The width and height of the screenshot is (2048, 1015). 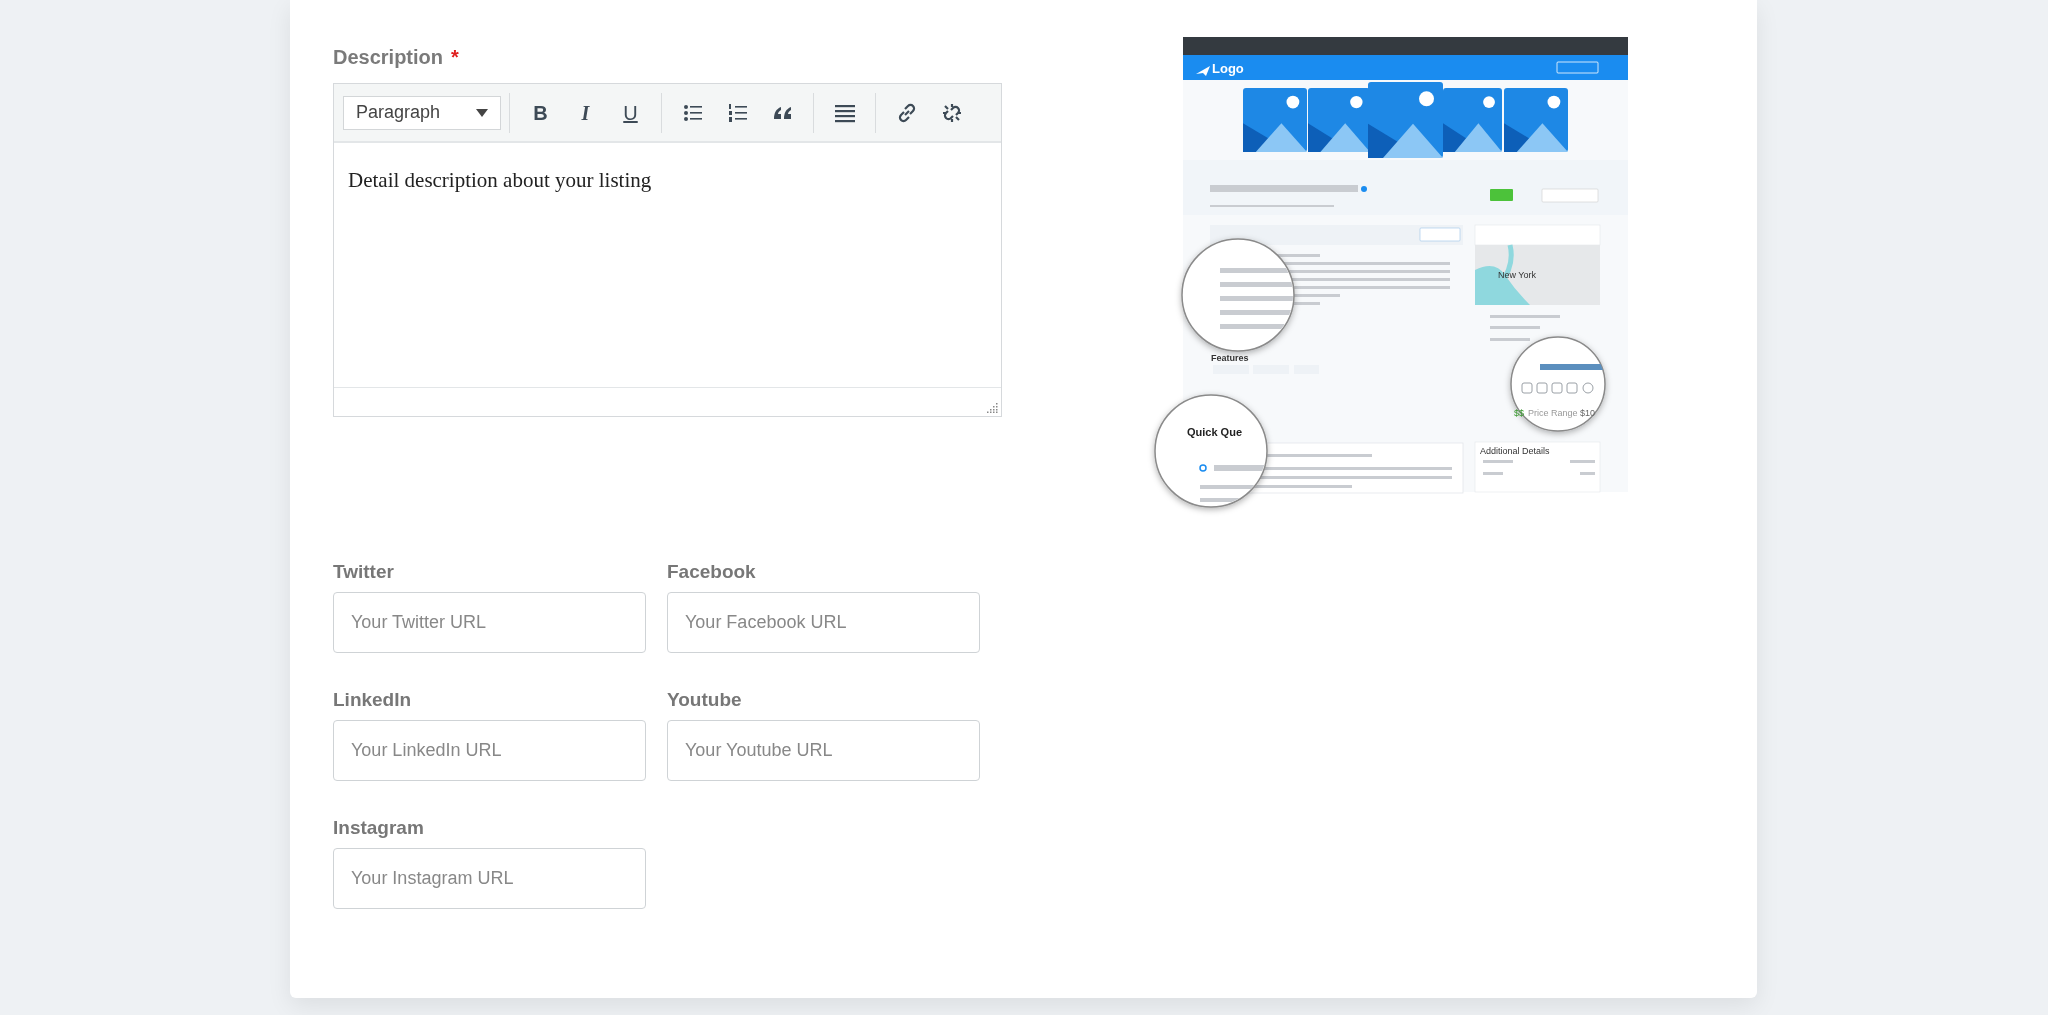 I want to click on features-heading: Features, so click(x=1230, y=358).